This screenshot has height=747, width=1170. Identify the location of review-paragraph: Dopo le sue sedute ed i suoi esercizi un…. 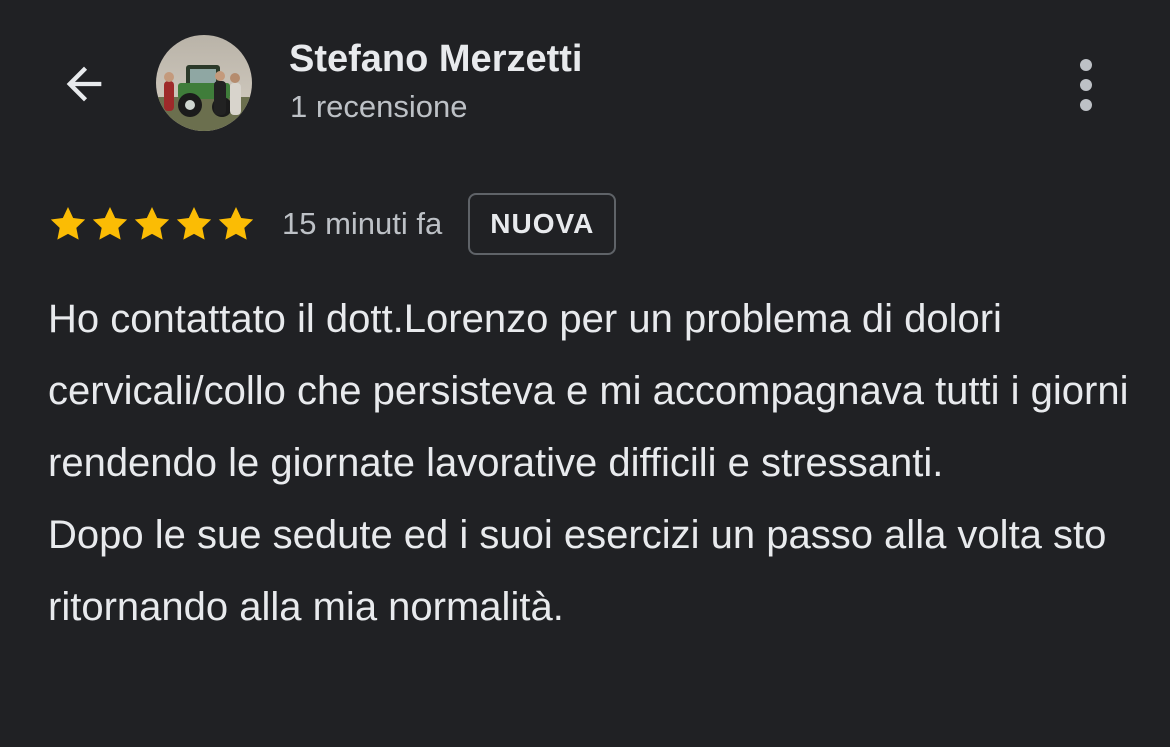
(577, 571).